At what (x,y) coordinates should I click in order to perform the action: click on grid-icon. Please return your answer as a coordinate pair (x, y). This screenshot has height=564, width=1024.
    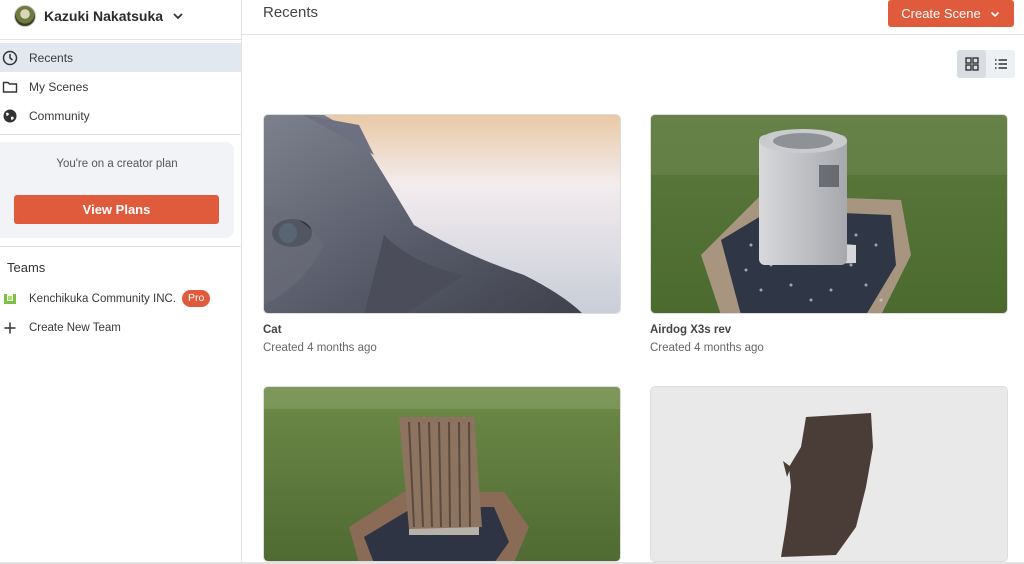
    Looking at the image, I should click on (971, 64).